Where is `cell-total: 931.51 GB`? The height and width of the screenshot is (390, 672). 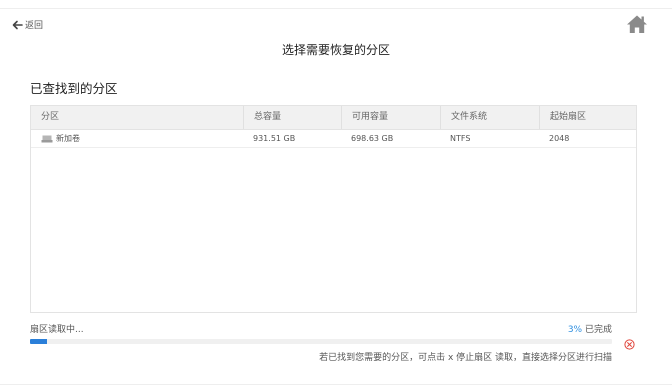 cell-total: 931.51 GB is located at coordinates (274, 138).